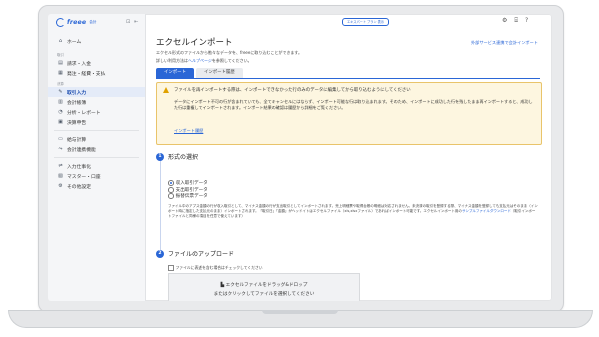  I want to click on sidebar-item-books: ▥ 会計帳簿, so click(96, 102).